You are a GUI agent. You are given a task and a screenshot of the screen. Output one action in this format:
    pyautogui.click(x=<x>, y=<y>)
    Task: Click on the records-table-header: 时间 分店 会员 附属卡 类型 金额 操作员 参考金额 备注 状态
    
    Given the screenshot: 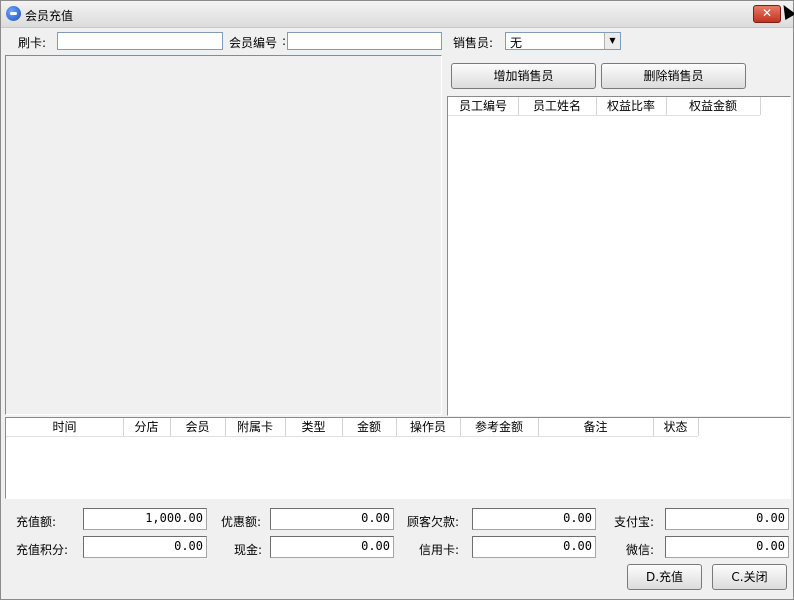 What is the action you would take?
    pyautogui.click(x=352, y=427)
    